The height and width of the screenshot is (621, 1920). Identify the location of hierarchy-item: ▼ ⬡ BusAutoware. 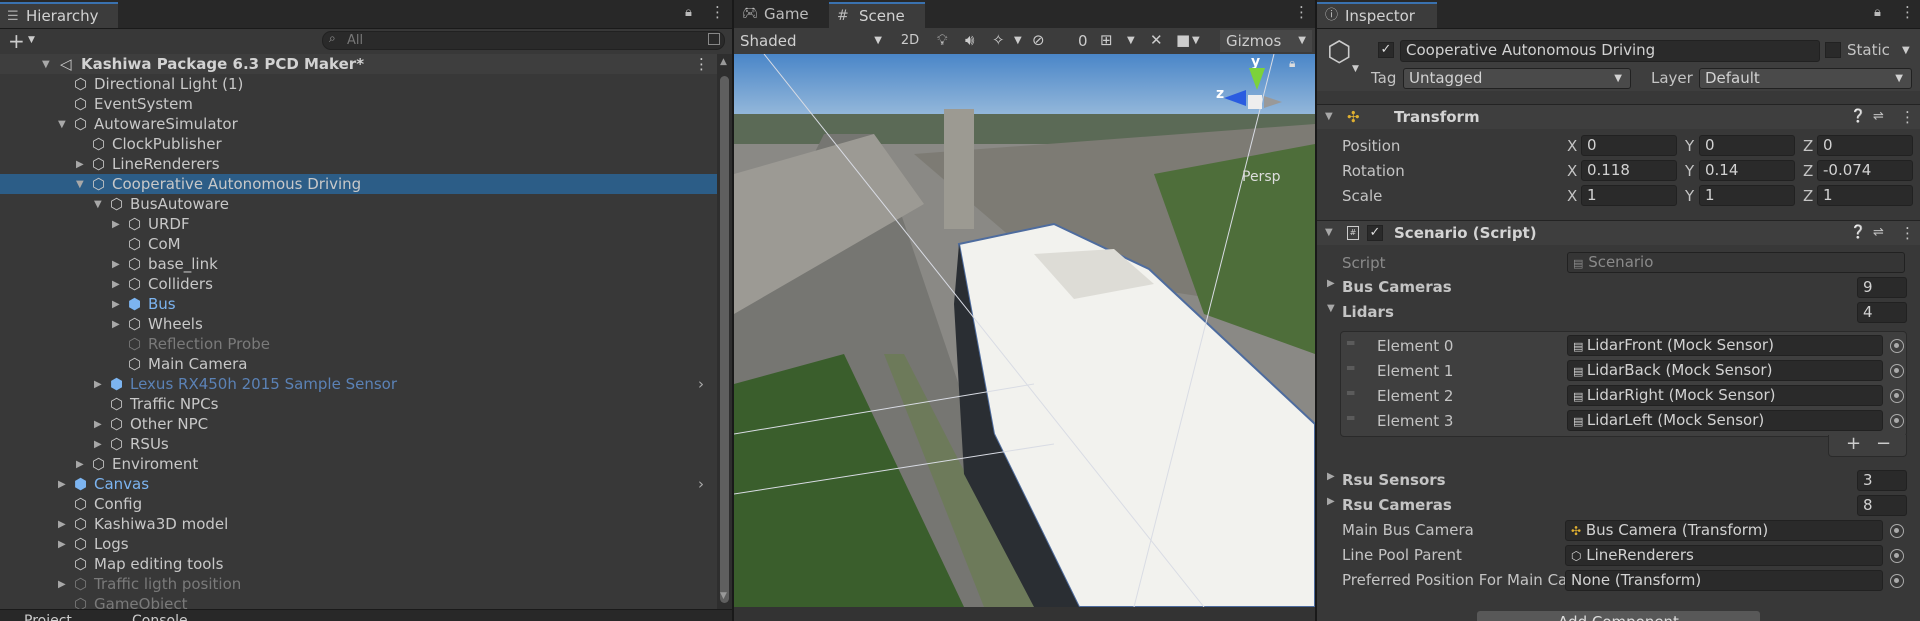
(366, 204).